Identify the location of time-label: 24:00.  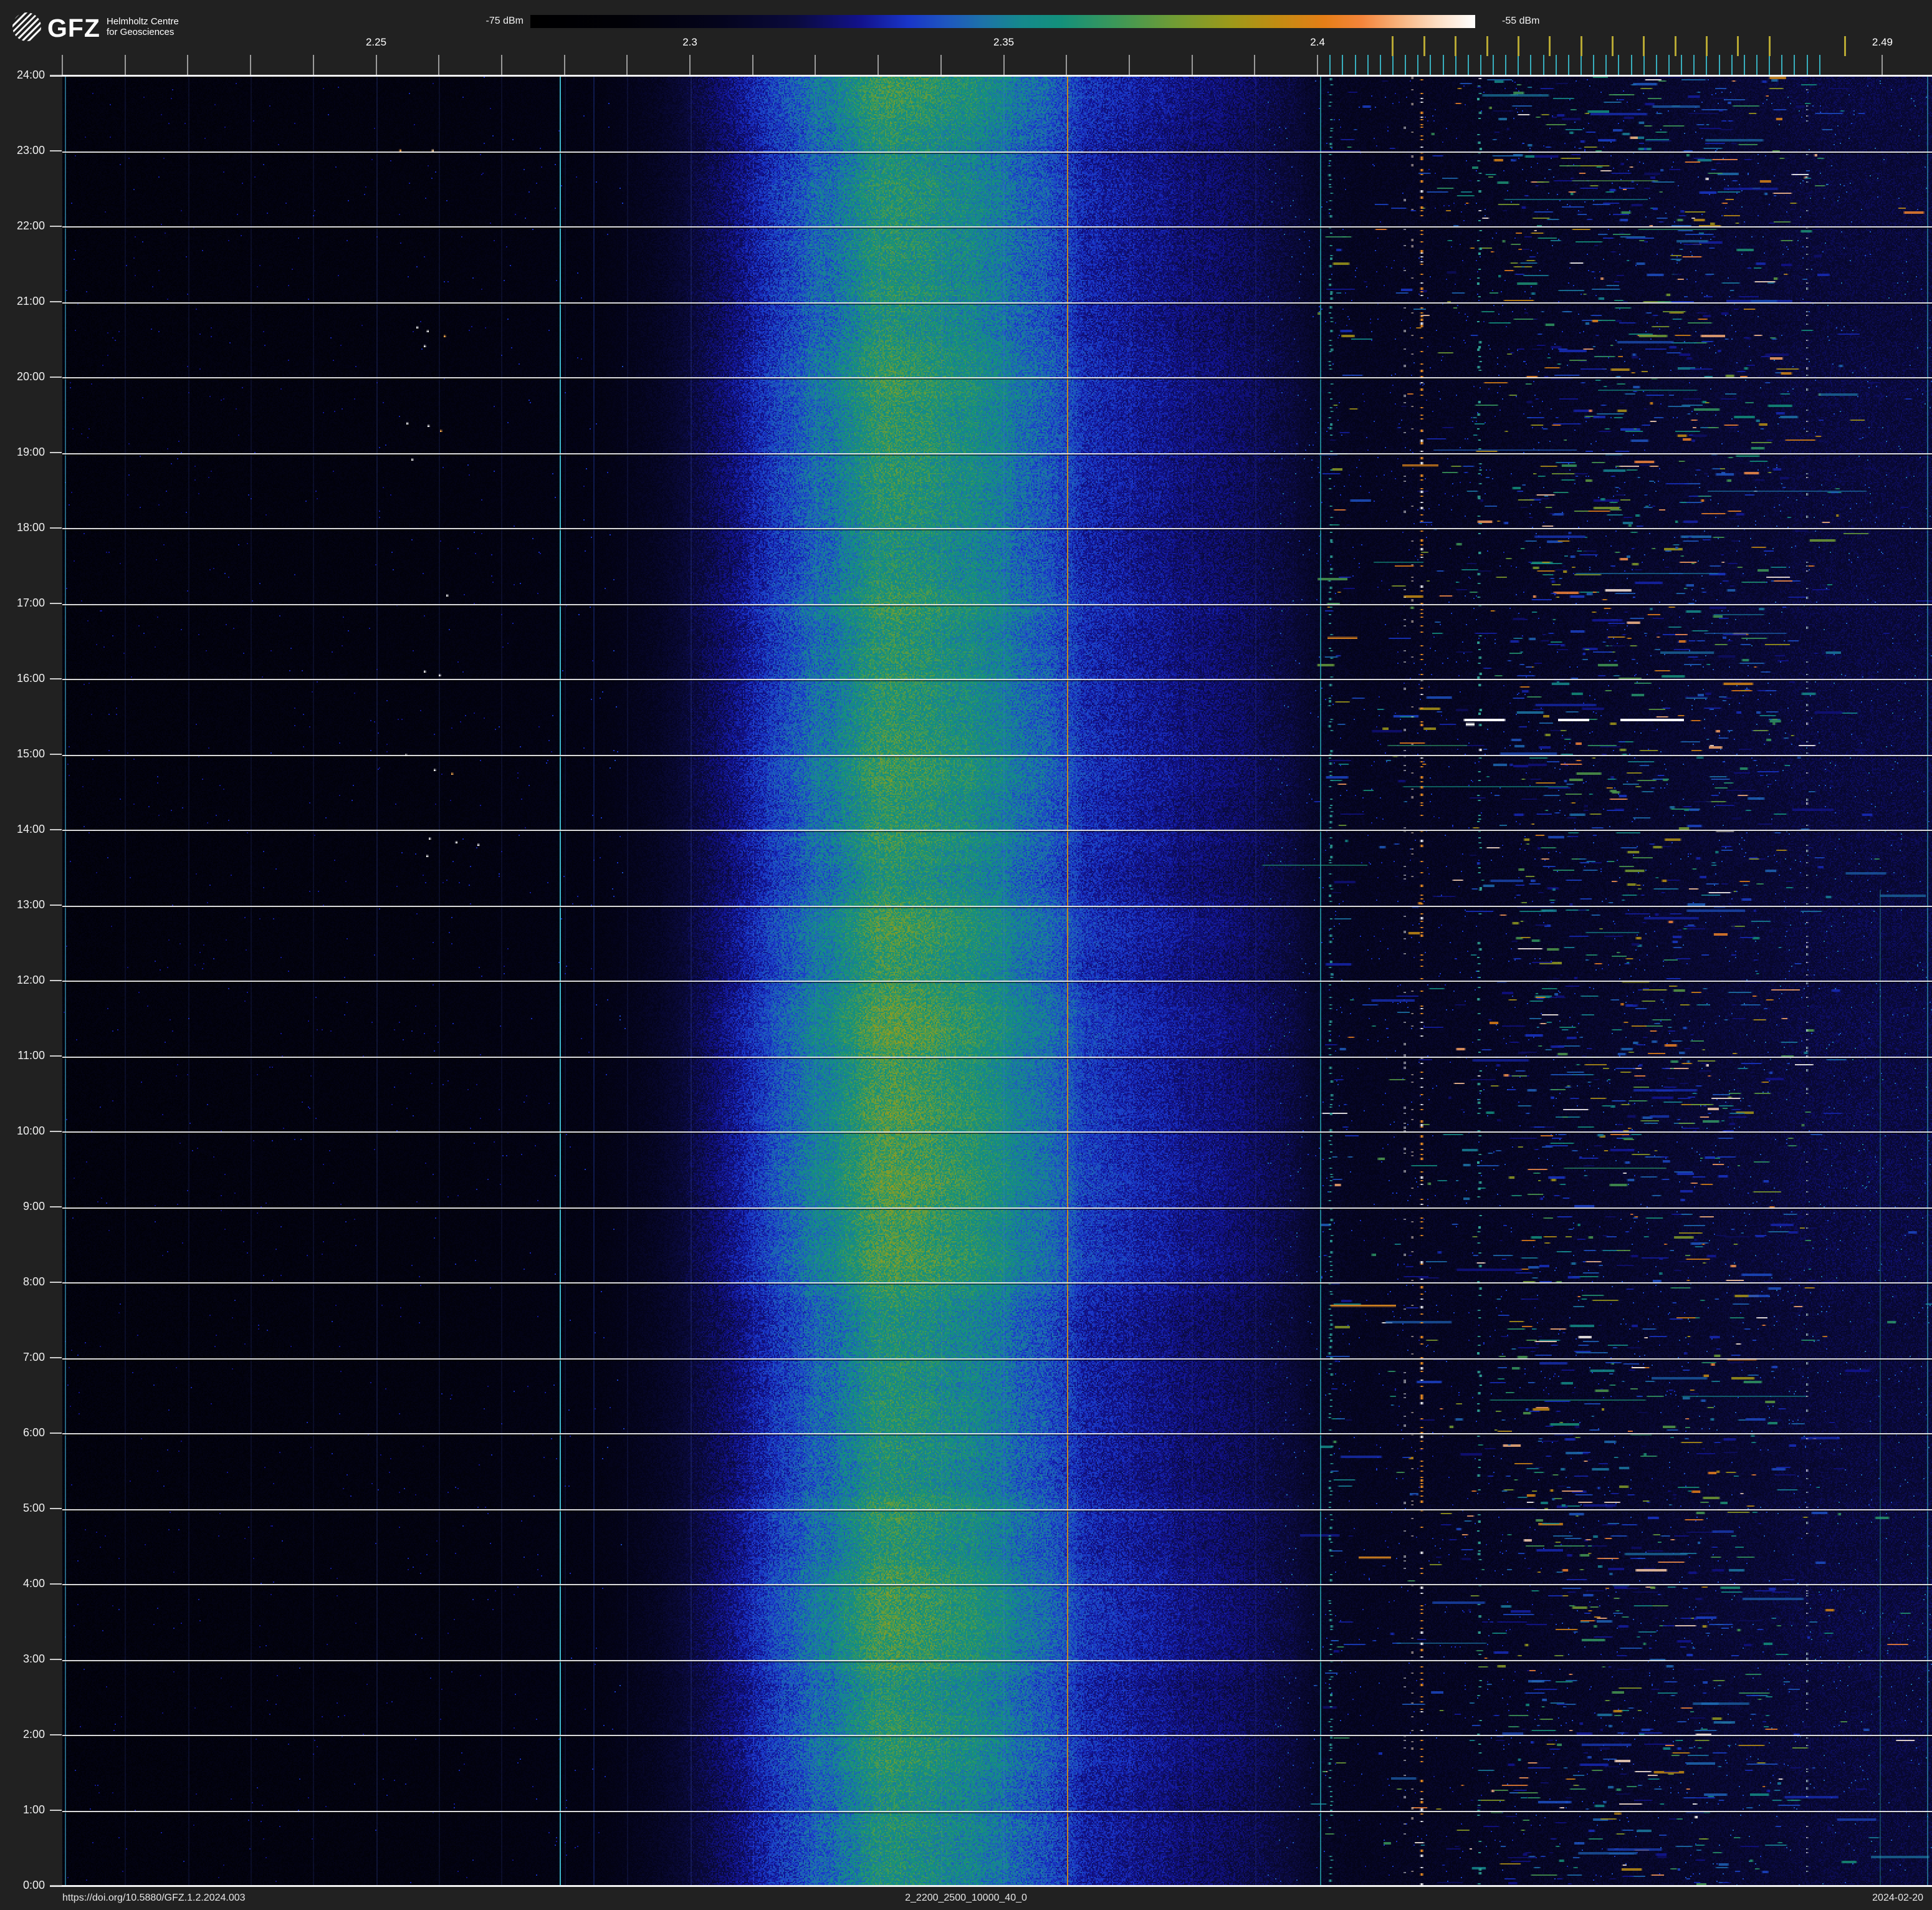
(30, 75).